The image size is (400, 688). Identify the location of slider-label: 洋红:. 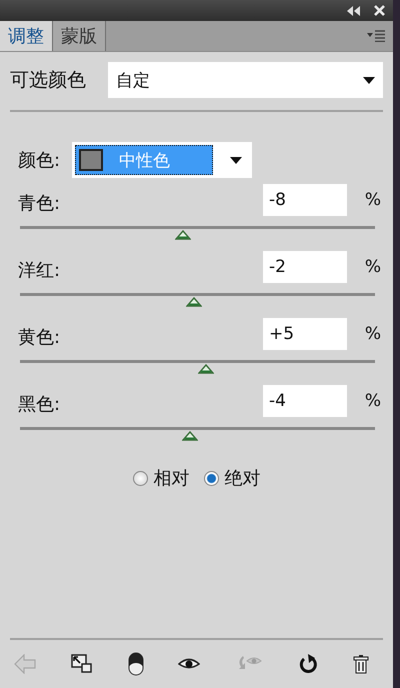
(40, 270).